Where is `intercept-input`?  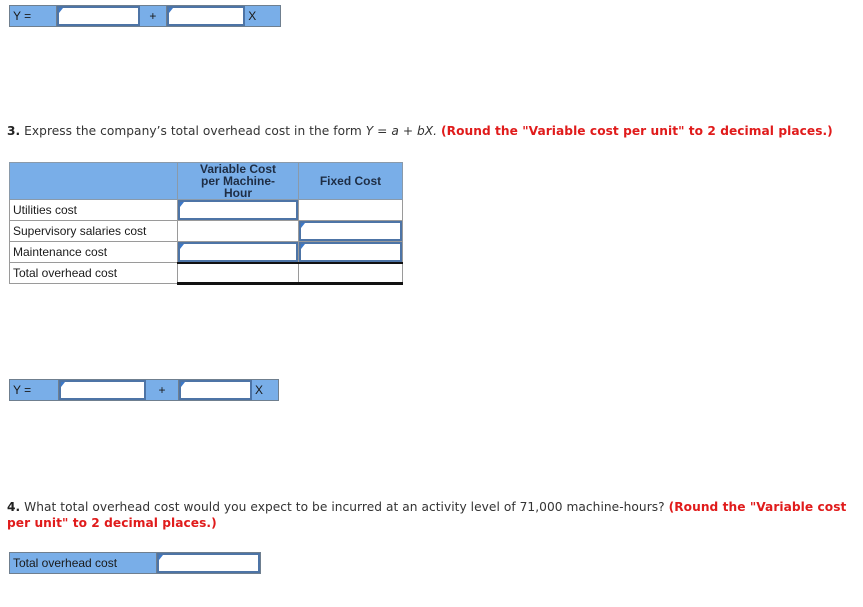
intercept-input is located at coordinates (98, 17).